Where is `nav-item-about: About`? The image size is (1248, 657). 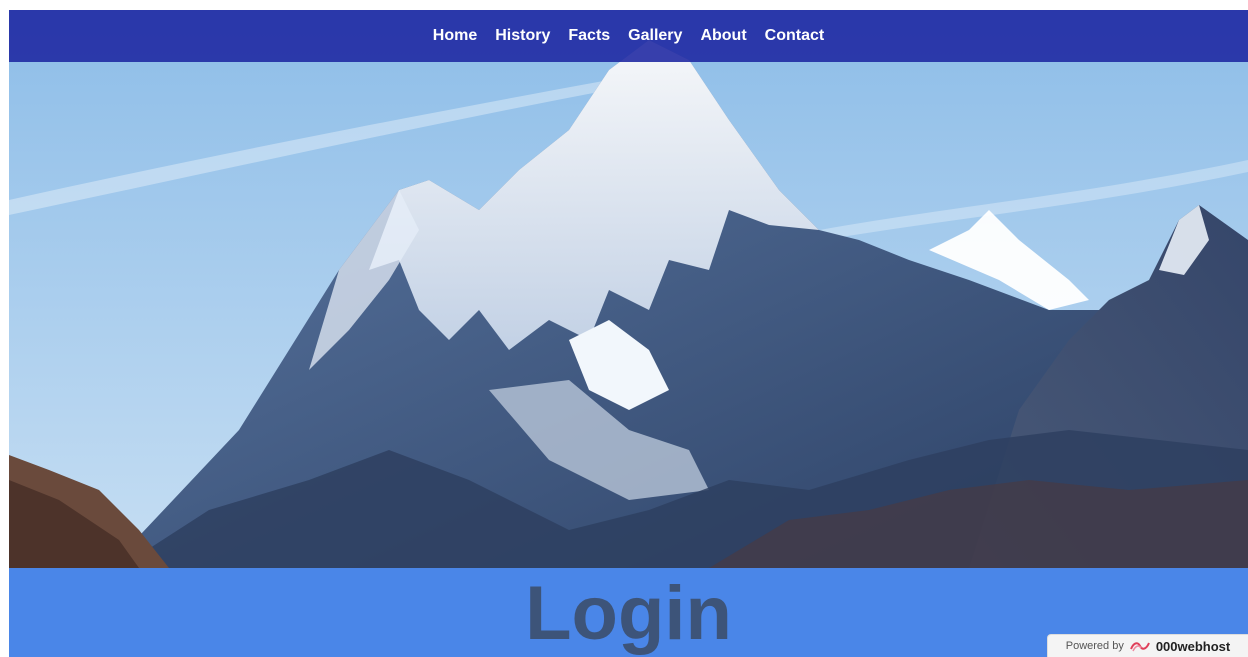 nav-item-about: About is located at coordinates (723, 36).